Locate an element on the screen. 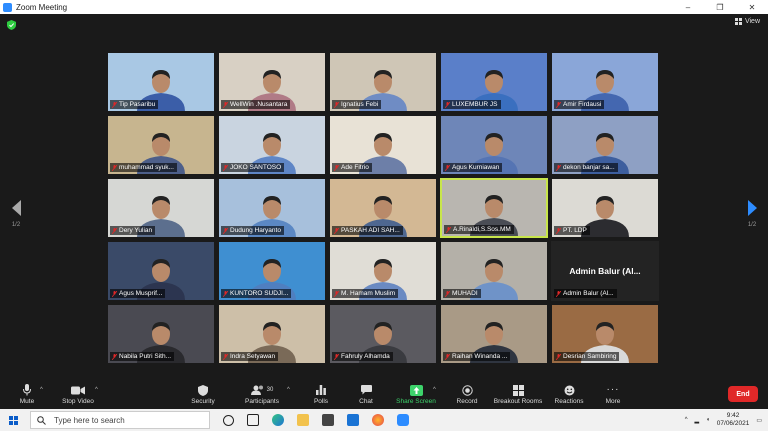 The image size is (768, 431). close-button: ✕ is located at coordinates (752, 7).